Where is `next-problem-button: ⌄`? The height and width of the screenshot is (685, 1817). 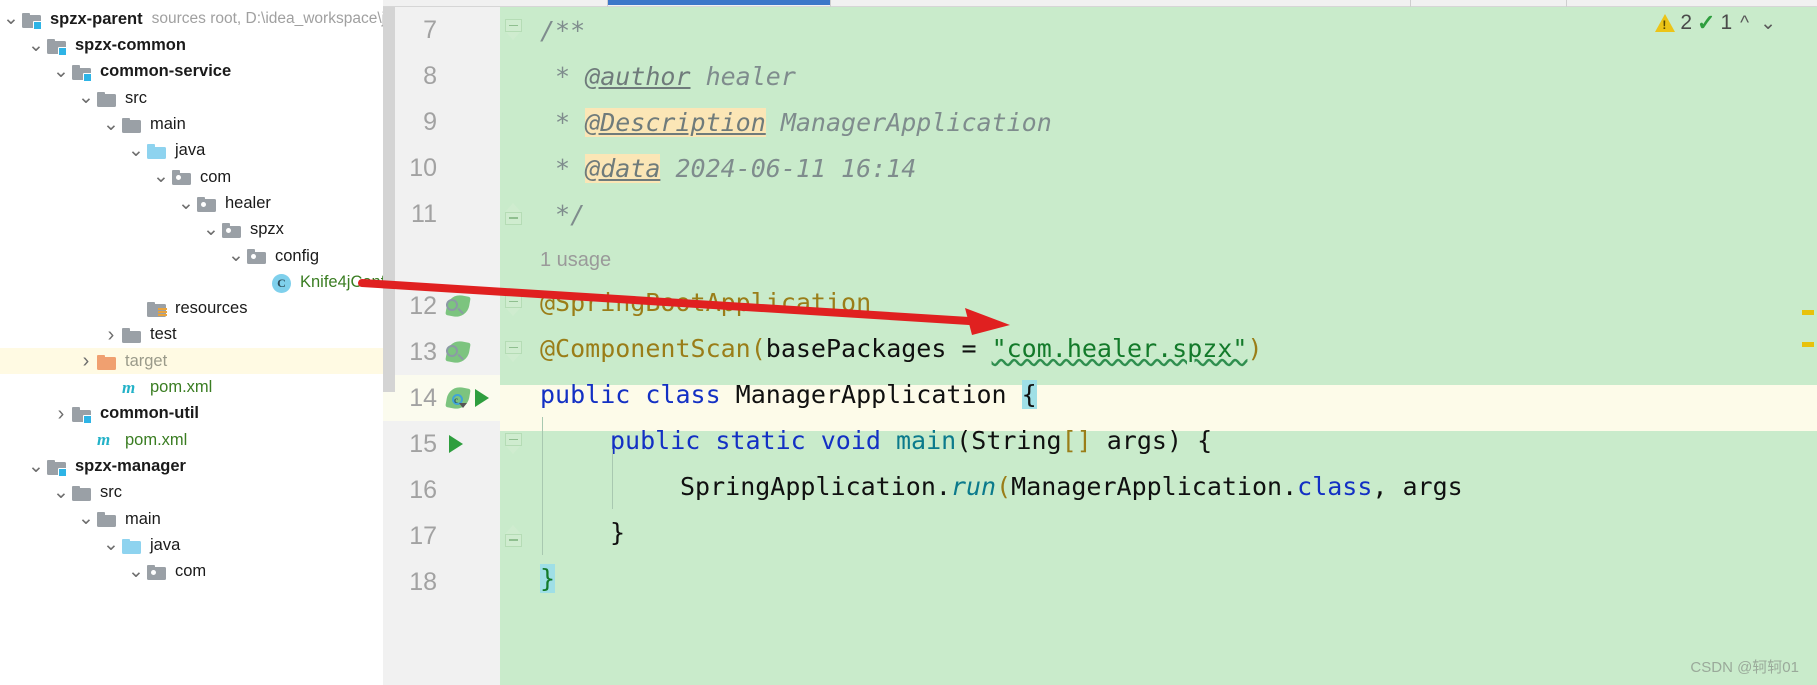 next-problem-button: ⌄ is located at coordinates (1768, 23).